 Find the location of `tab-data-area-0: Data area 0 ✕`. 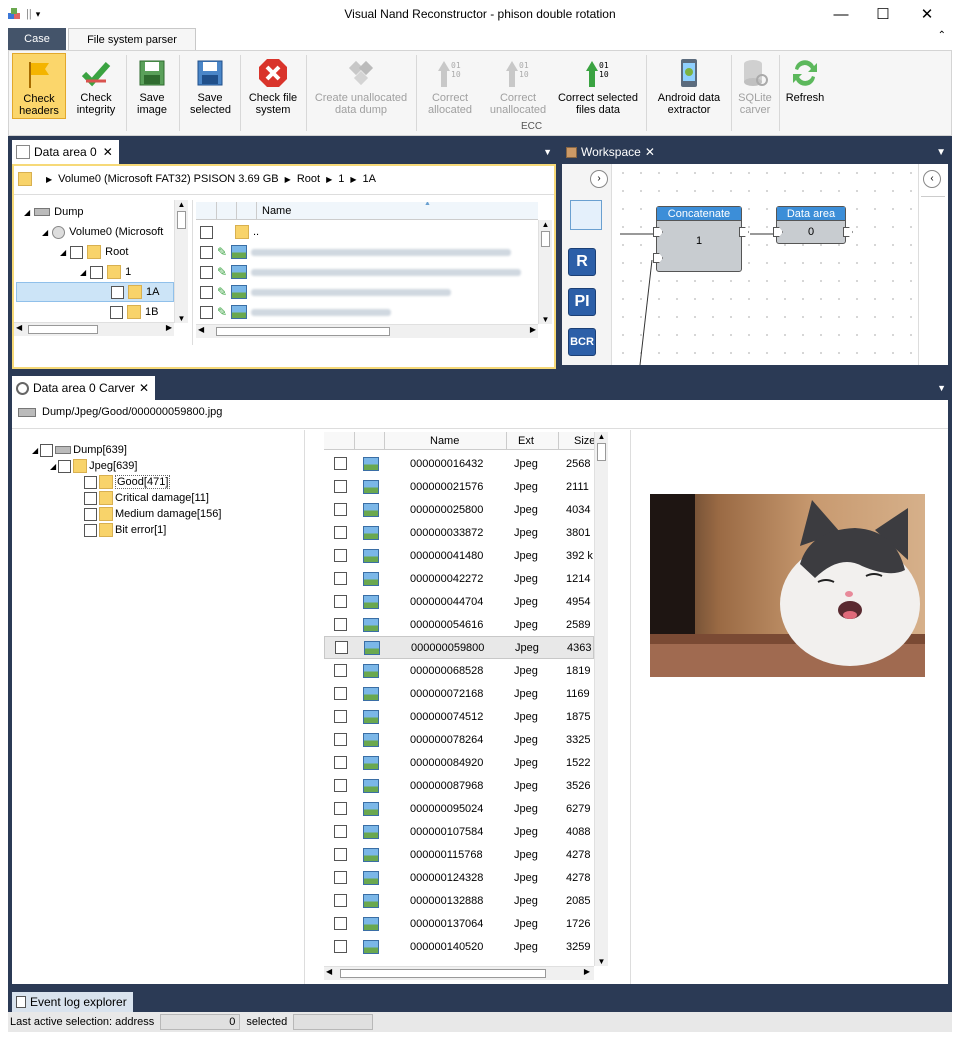

tab-data-area-0: Data area 0 ✕ is located at coordinates (65, 152).